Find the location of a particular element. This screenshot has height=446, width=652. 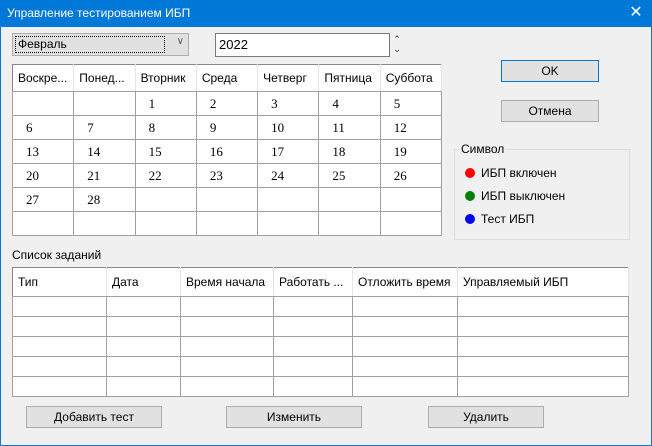

calendar-row: 27 28 is located at coordinates (227, 199).